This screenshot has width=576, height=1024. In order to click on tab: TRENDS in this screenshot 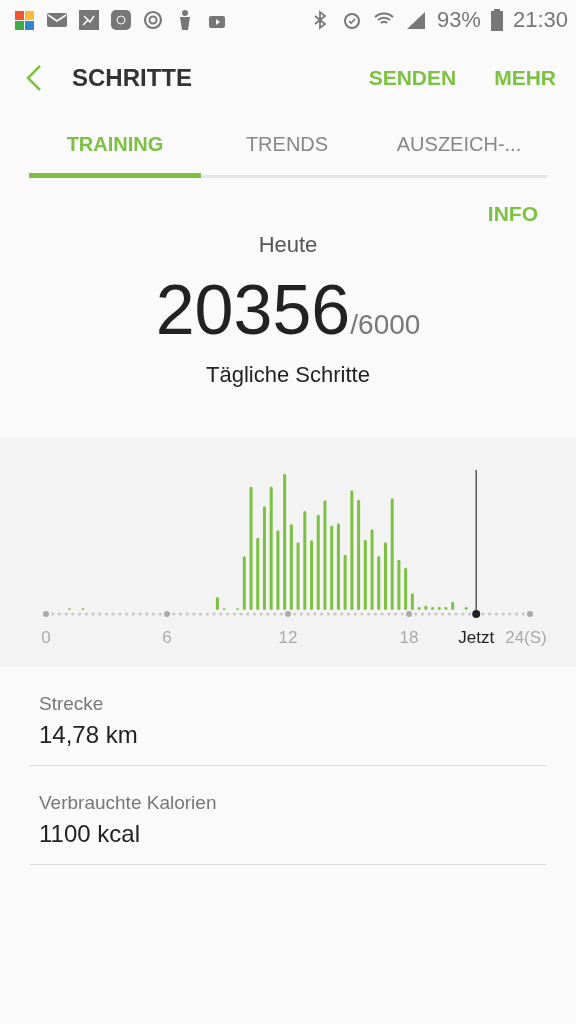, I will do `click(287, 147)`.